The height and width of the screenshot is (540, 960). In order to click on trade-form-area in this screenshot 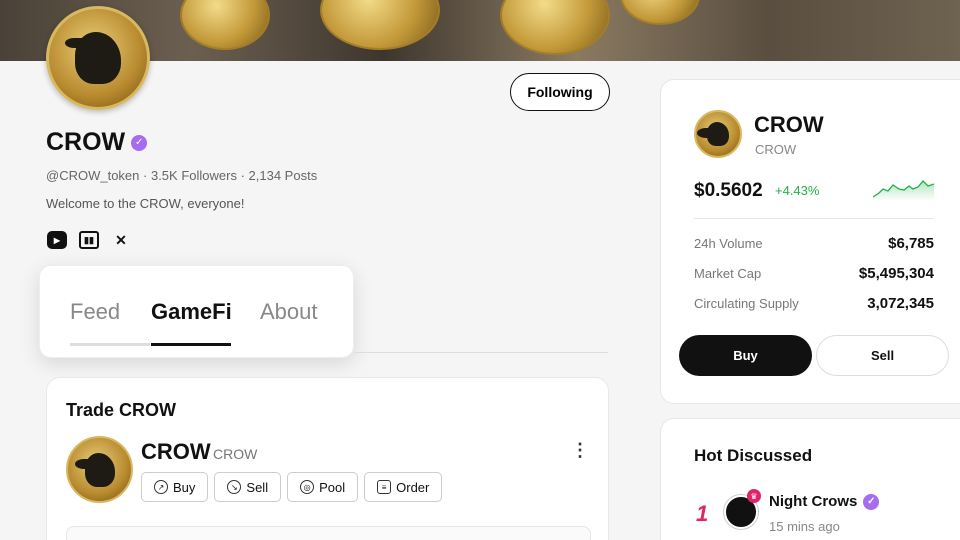, I will do `click(328, 533)`.